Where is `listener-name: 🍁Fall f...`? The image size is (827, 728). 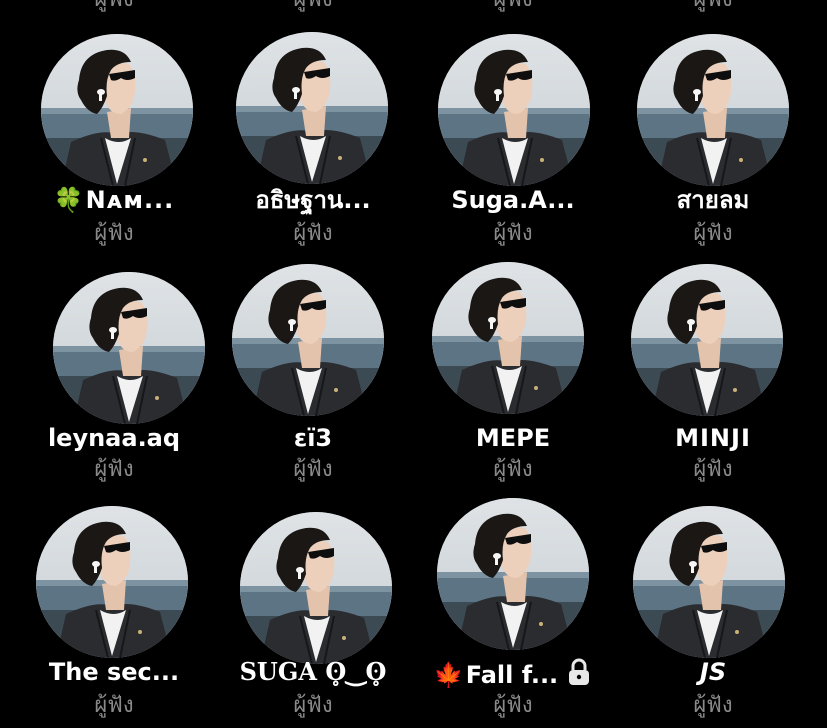
listener-name: 🍁Fall f... is located at coordinates (513, 675).